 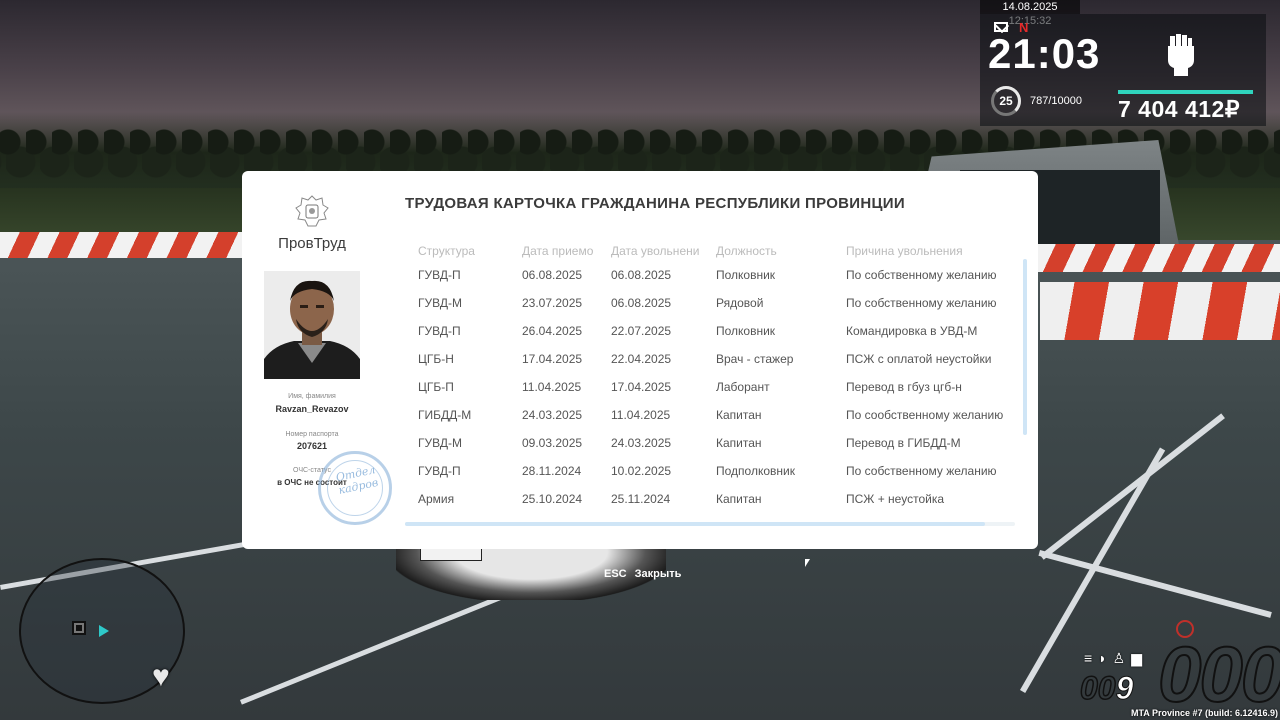 What do you see at coordinates (658, 574) in the screenshot?
I see `close-label: Закрыть` at bounding box center [658, 574].